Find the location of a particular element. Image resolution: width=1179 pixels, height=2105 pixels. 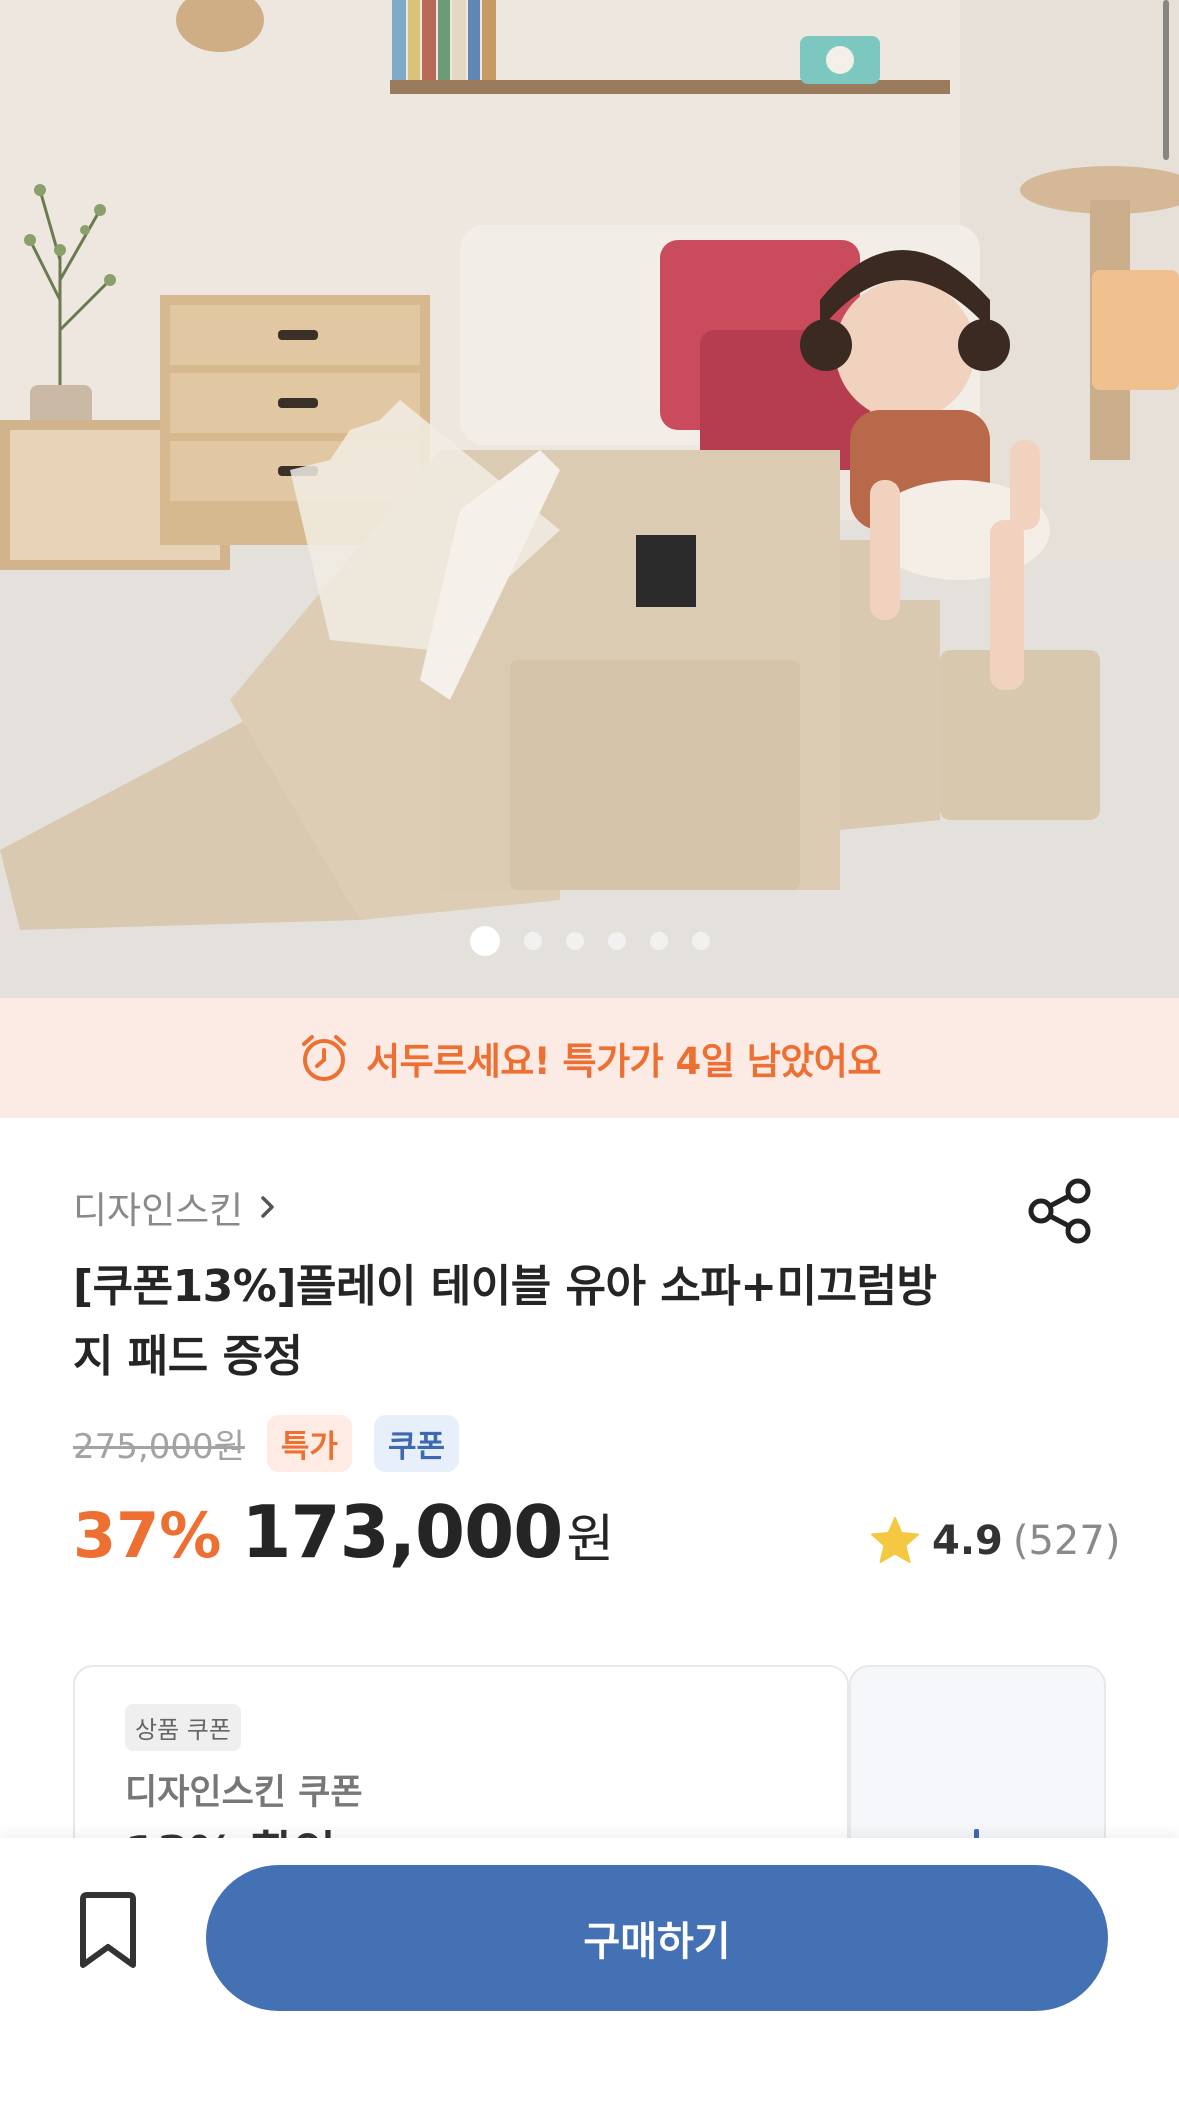

title-line-1: [쿠폰13%]플레이 테이블 유아 소파+미끄럼방 is located at coordinates (505, 1286).